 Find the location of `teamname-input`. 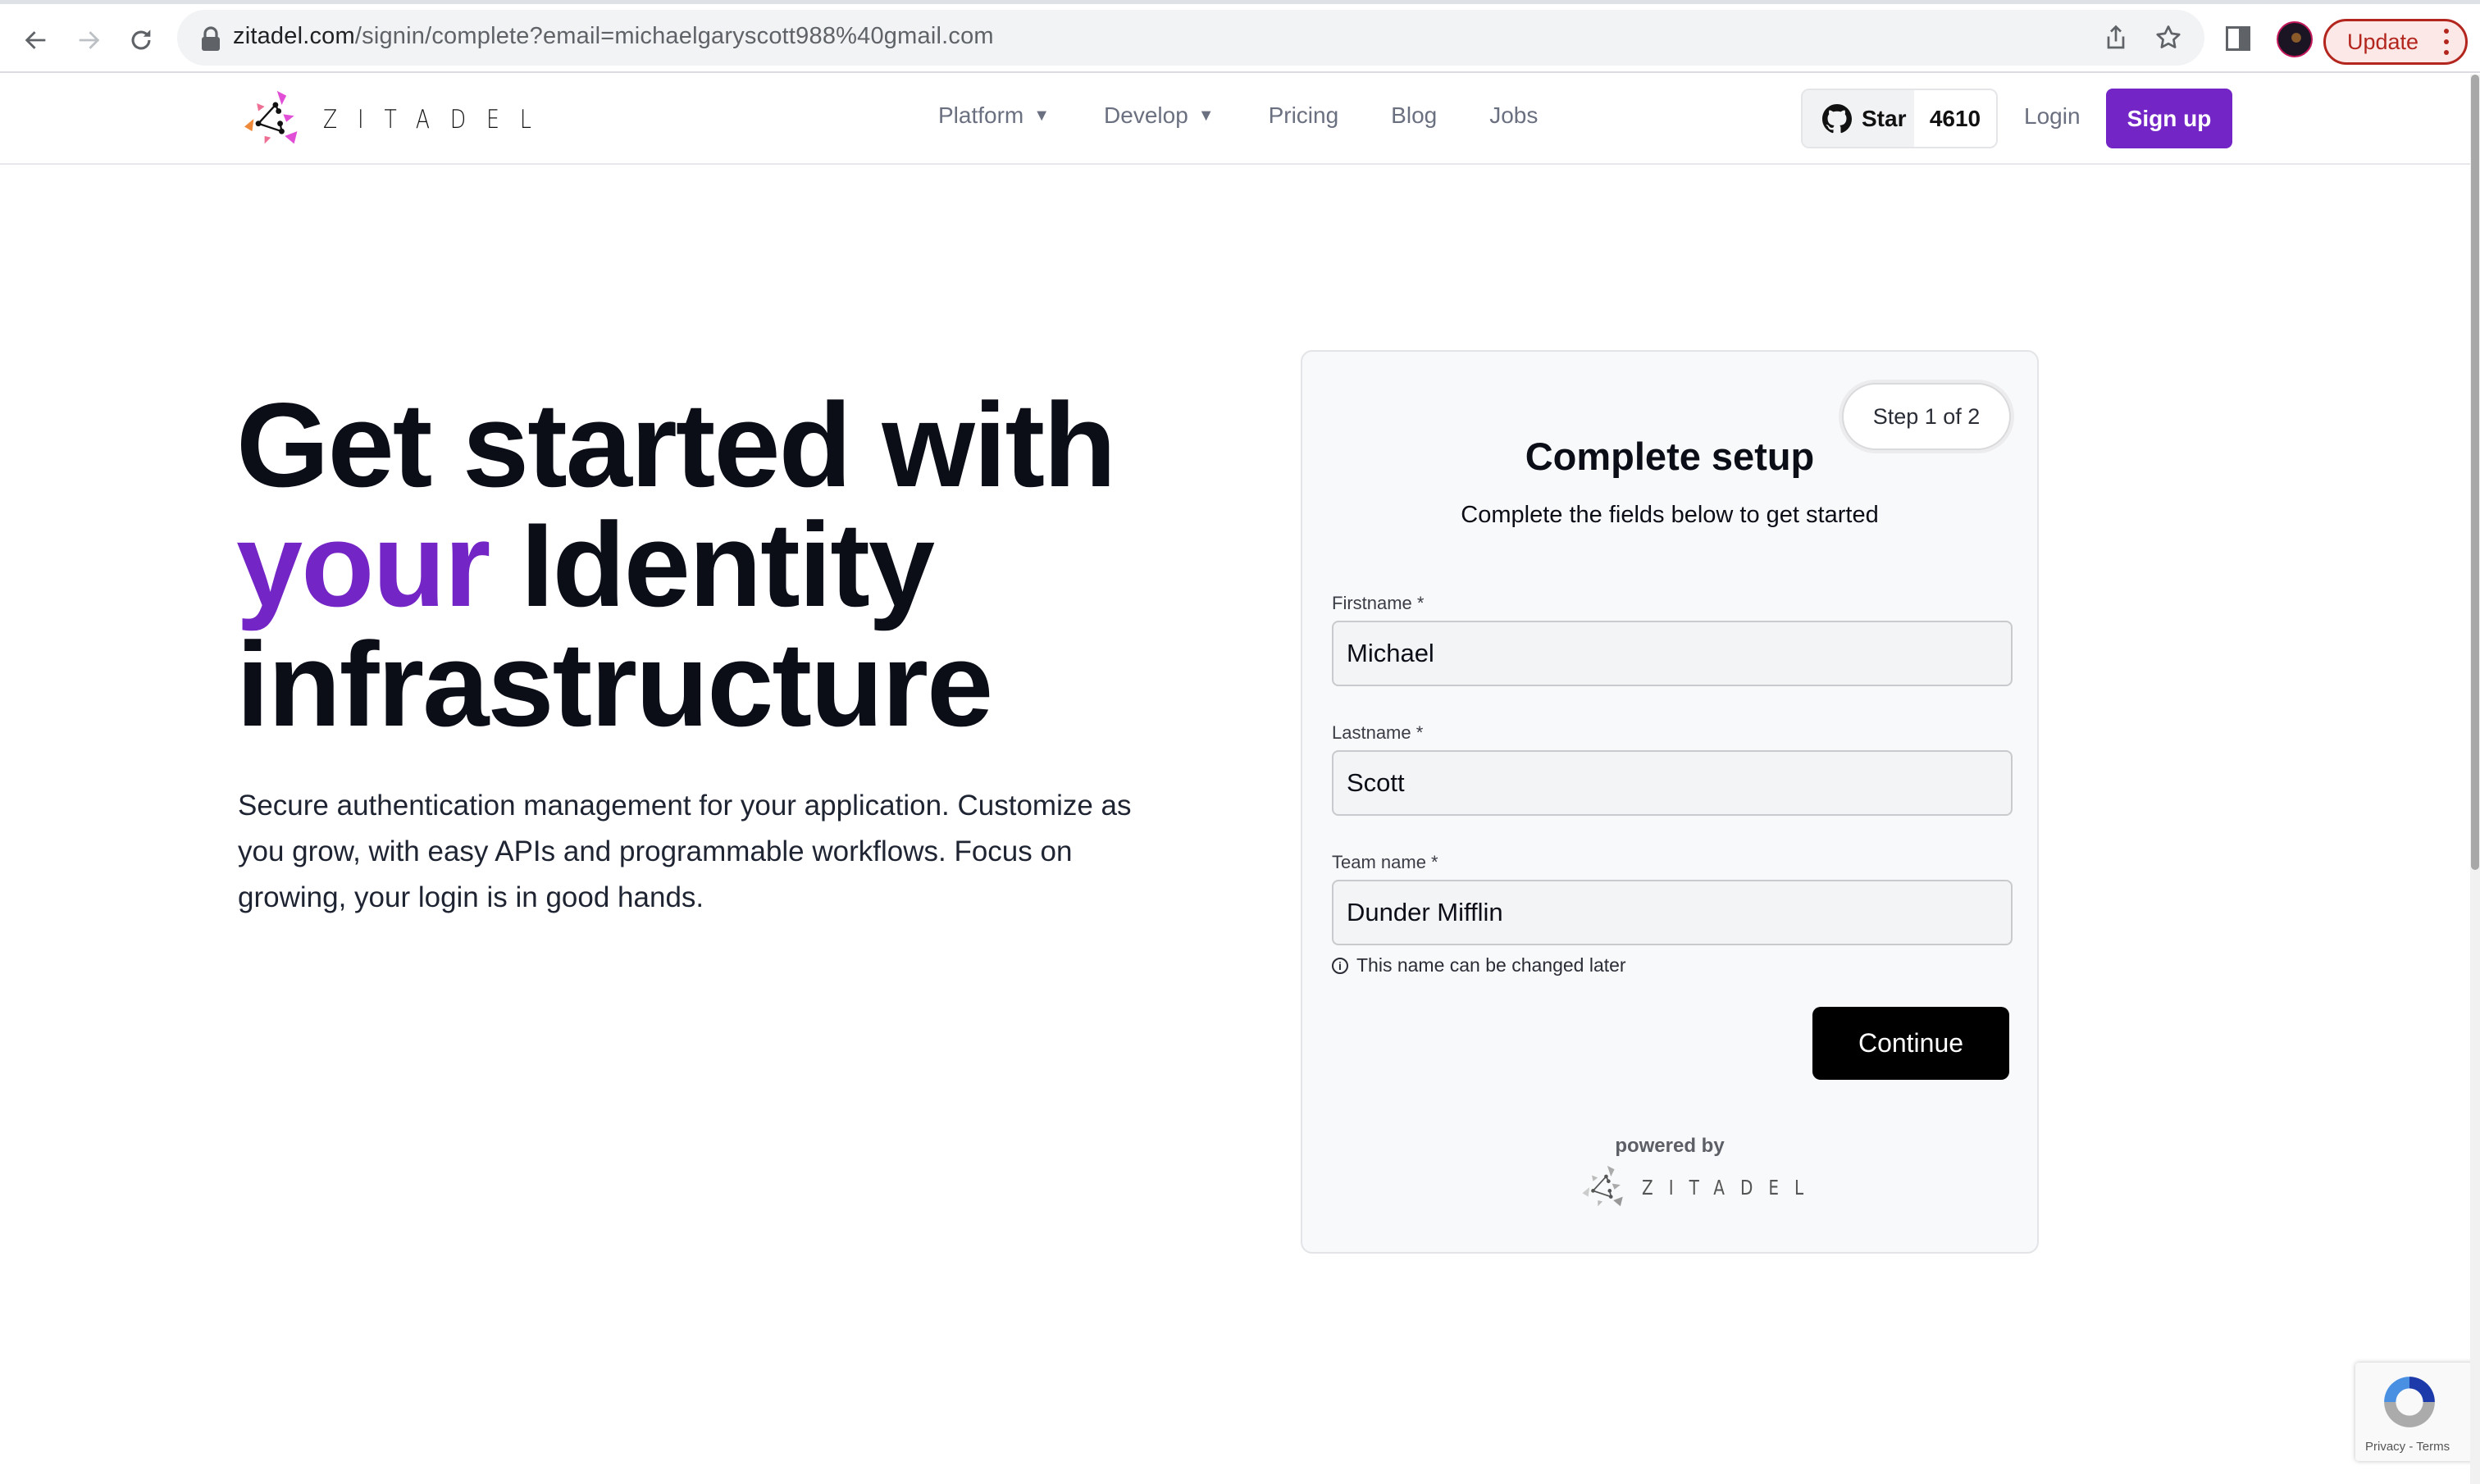

teamname-input is located at coordinates (1672, 912).